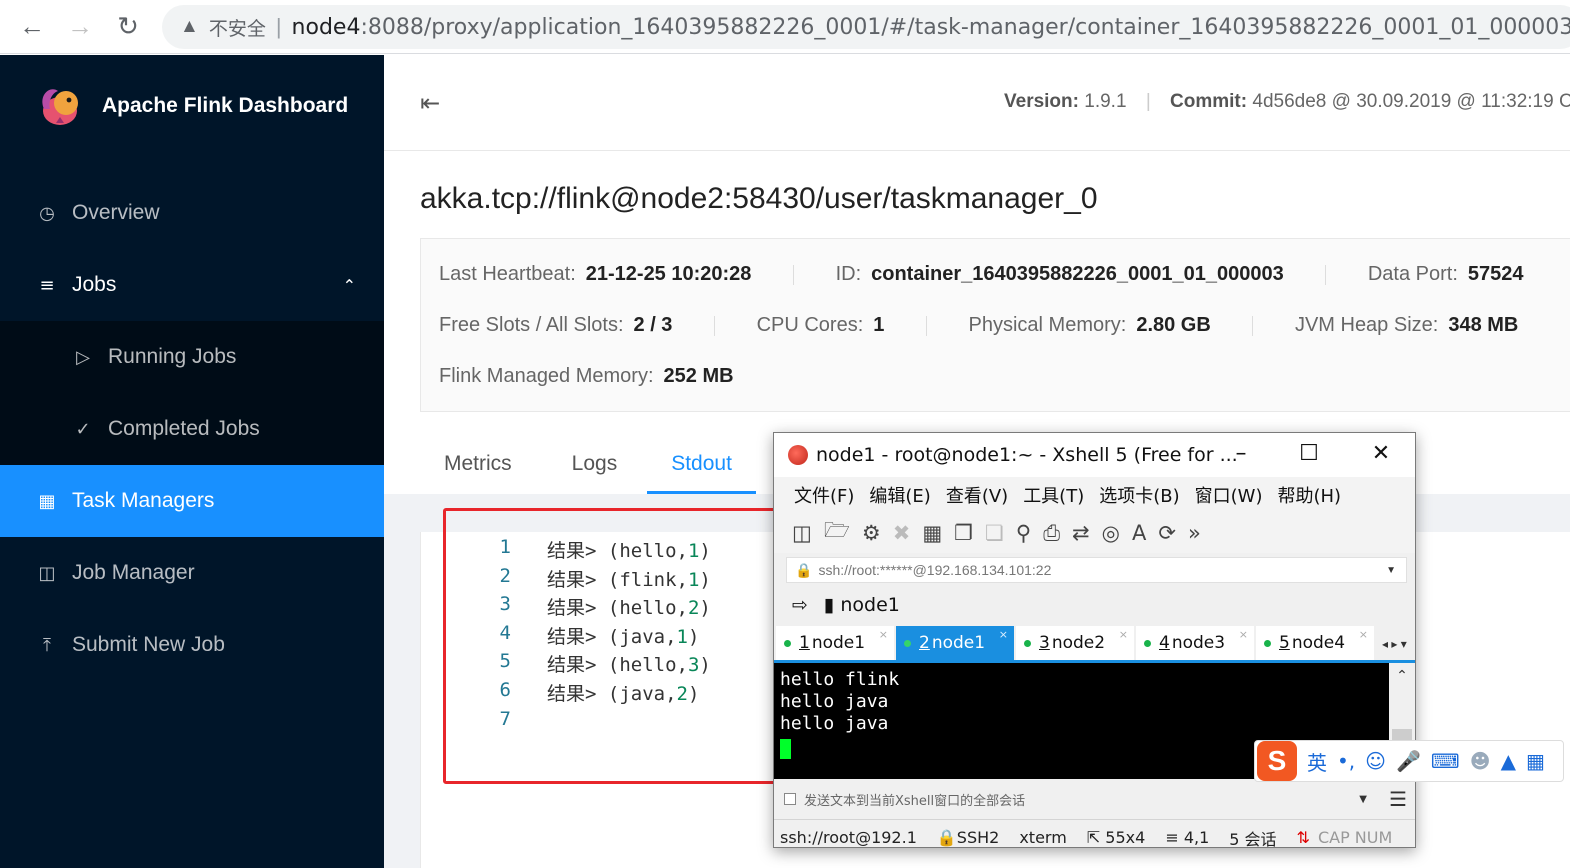 Image resolution: width=1570 pixels, height=868 pixels. Describe the element at coordinates (798, 455) in the screenshot. I see `xshell-logo-icon` at that location.